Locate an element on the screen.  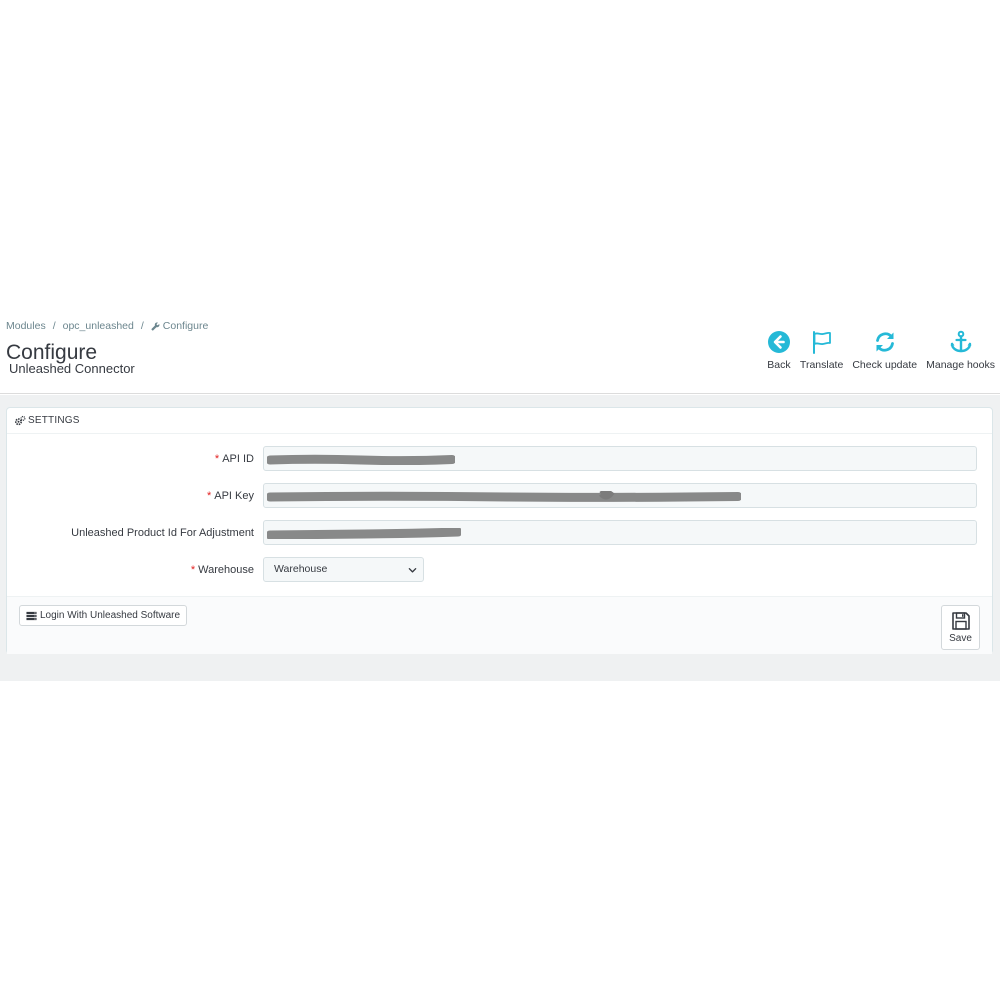
page-subtitle: Unleashed Connector is located at coordinates (72, 368).